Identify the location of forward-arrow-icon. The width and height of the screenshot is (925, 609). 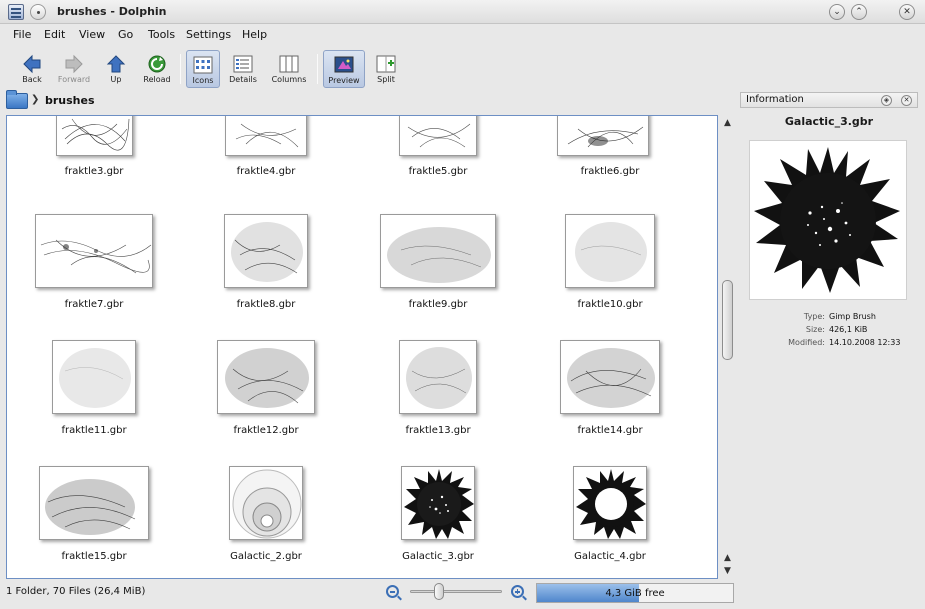
(74, 64).